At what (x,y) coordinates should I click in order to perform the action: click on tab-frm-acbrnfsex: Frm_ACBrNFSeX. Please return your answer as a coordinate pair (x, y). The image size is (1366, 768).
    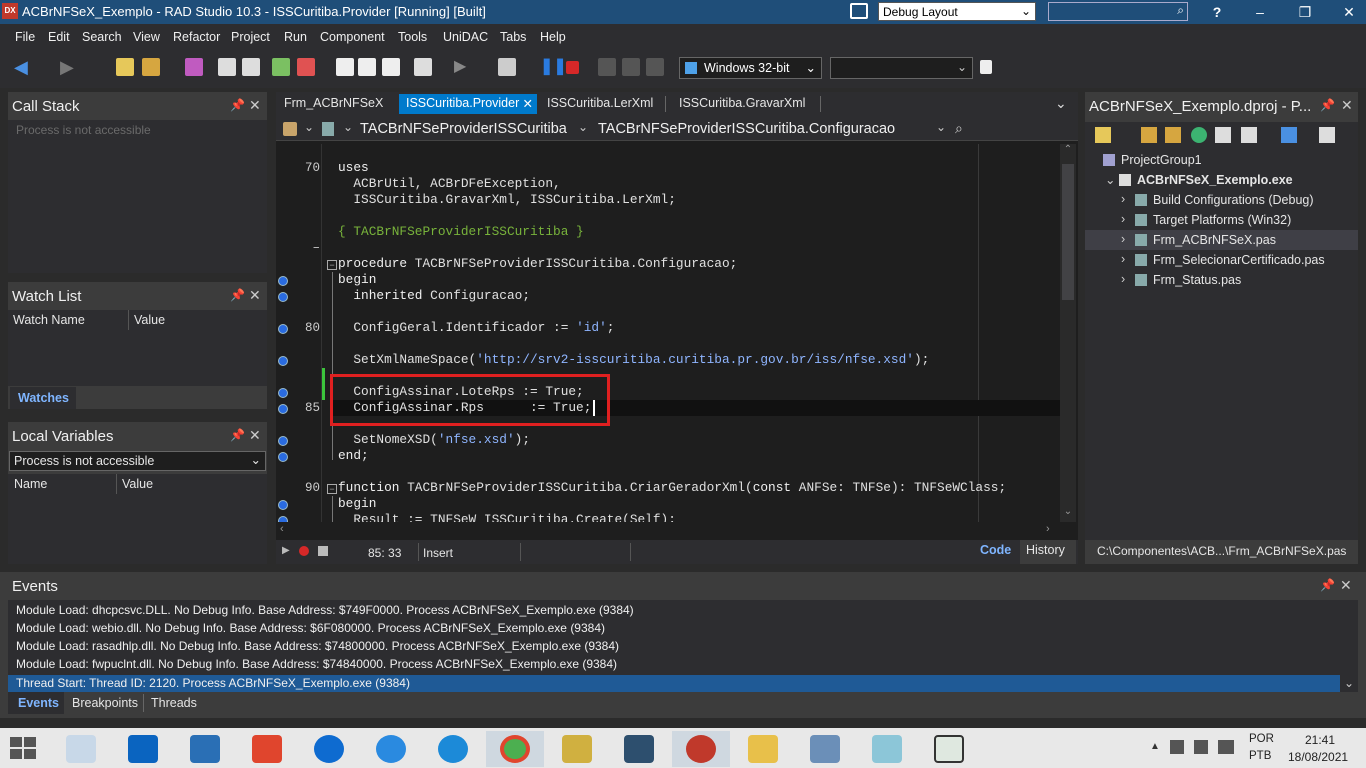
    Looking at the image, I should click on (333, 104).